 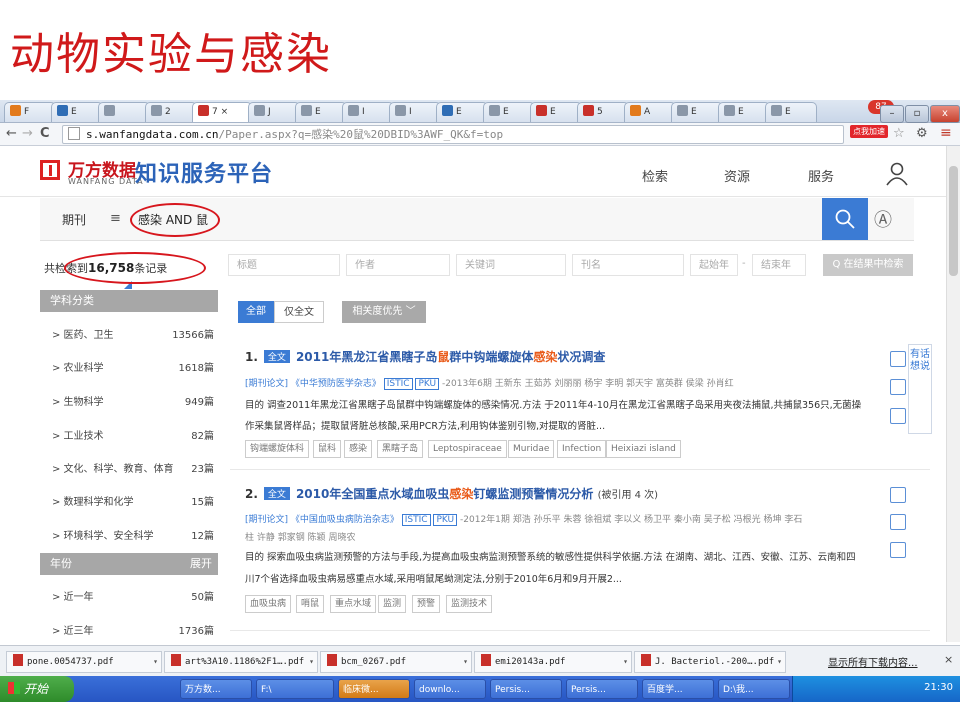 What do you see at coordinates (643, 449) in the screenshot?
I see `keyword-tag: Heixiazi island` at bounding box center [643, 449].